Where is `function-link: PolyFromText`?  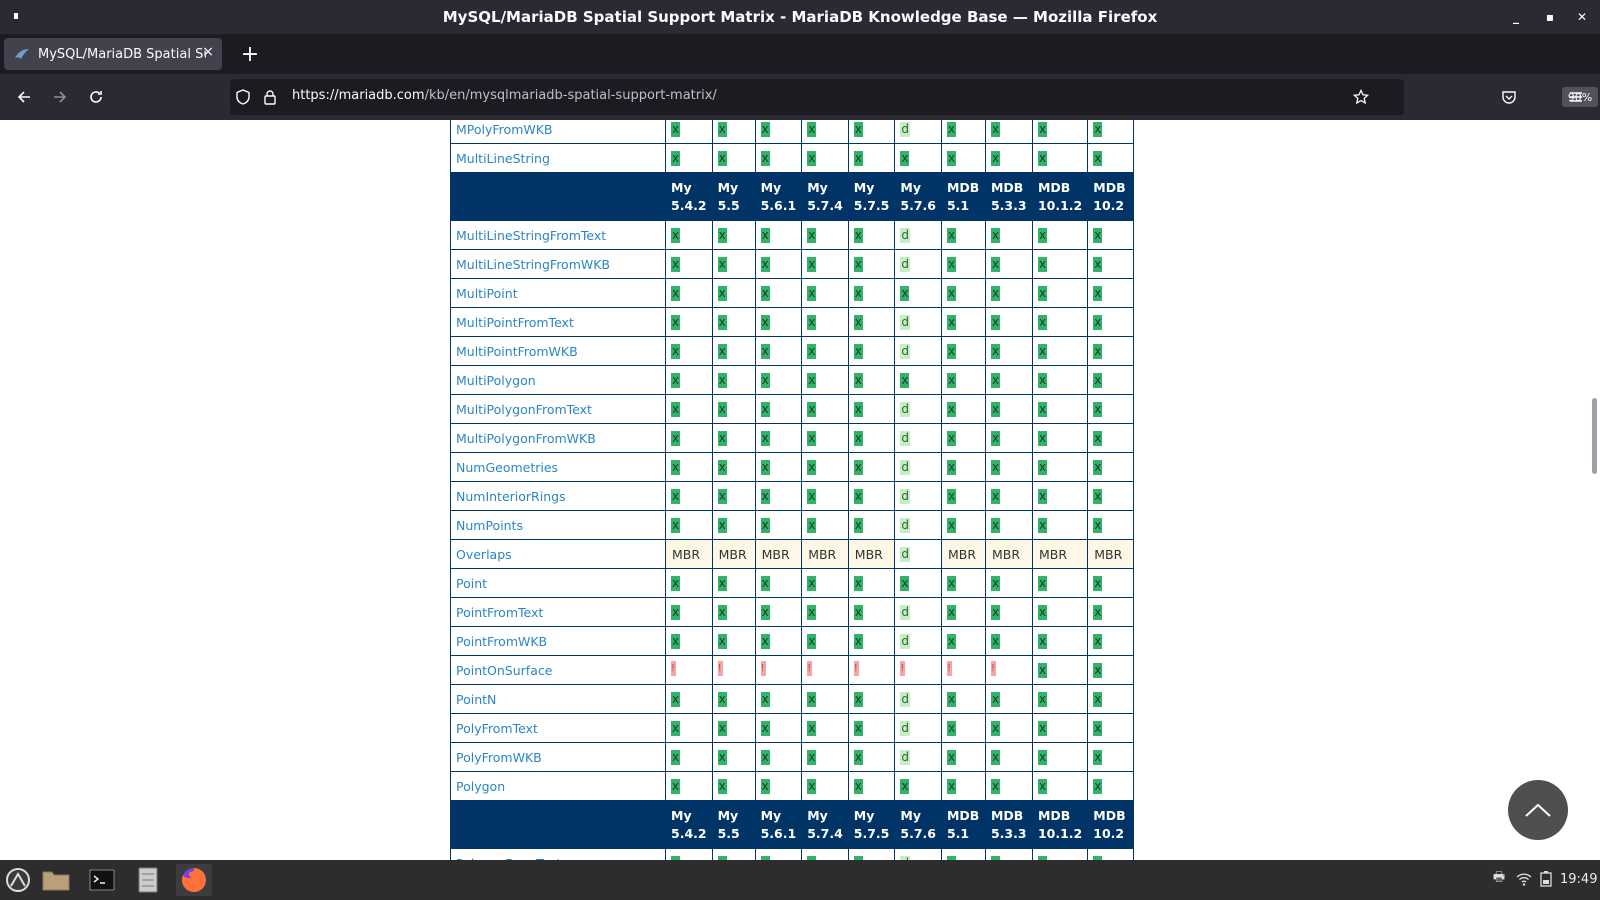 function-link: PolyFromText is located at coordinates (497, 728).